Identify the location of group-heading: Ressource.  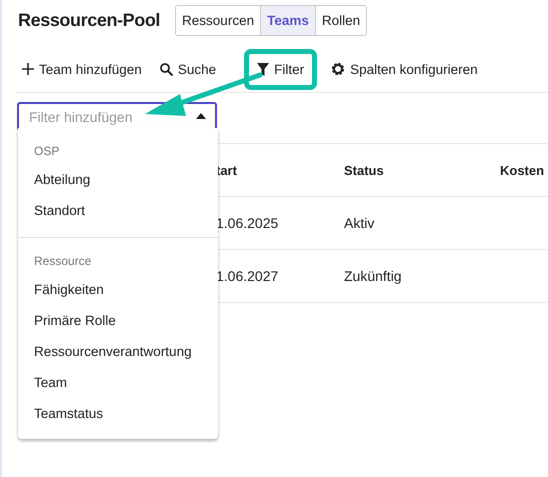
(62, 261).